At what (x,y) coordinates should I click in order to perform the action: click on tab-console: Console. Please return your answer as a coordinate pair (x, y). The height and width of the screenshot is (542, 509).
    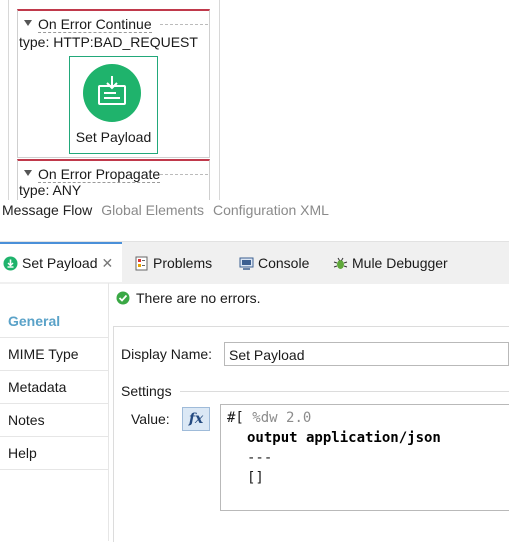
    Looking at the image, I should click on (274, 263).